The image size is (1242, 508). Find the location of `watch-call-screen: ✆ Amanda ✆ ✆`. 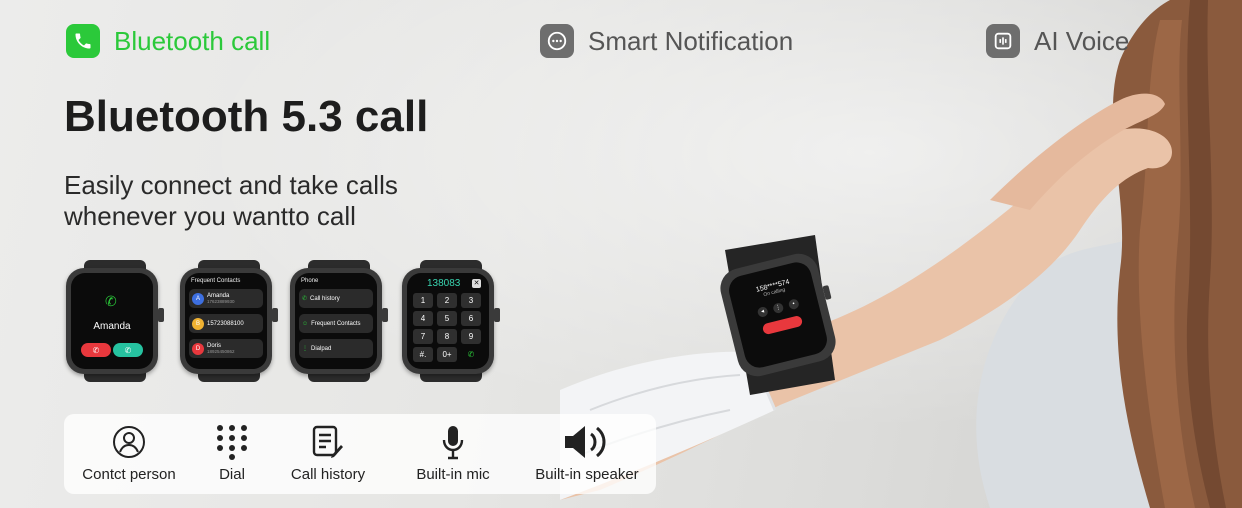

watch-call-screen: ✆ Amanda ✆ ✆ is located at coordinates (115, 321).